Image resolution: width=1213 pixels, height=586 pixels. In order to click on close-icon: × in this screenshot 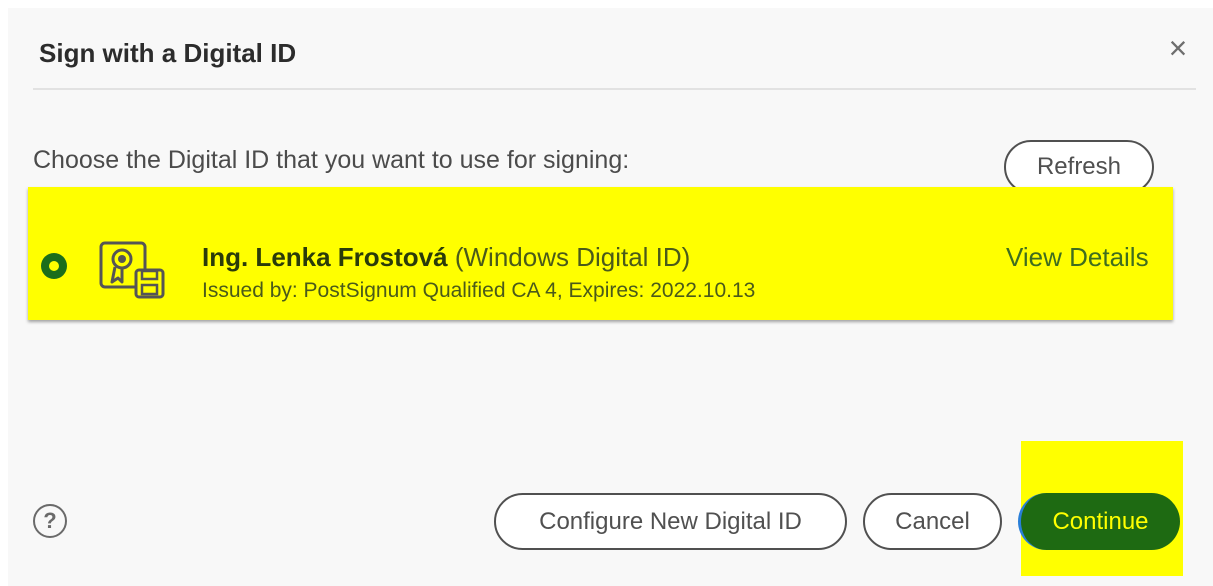, I will do `click(1178, 48)`.